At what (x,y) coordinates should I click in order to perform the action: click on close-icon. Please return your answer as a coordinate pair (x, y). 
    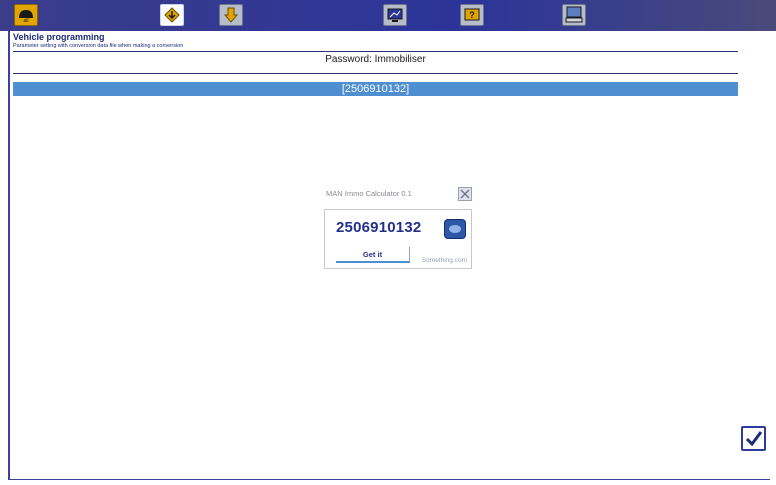
    Looking at the image, I should click on (465, 194).